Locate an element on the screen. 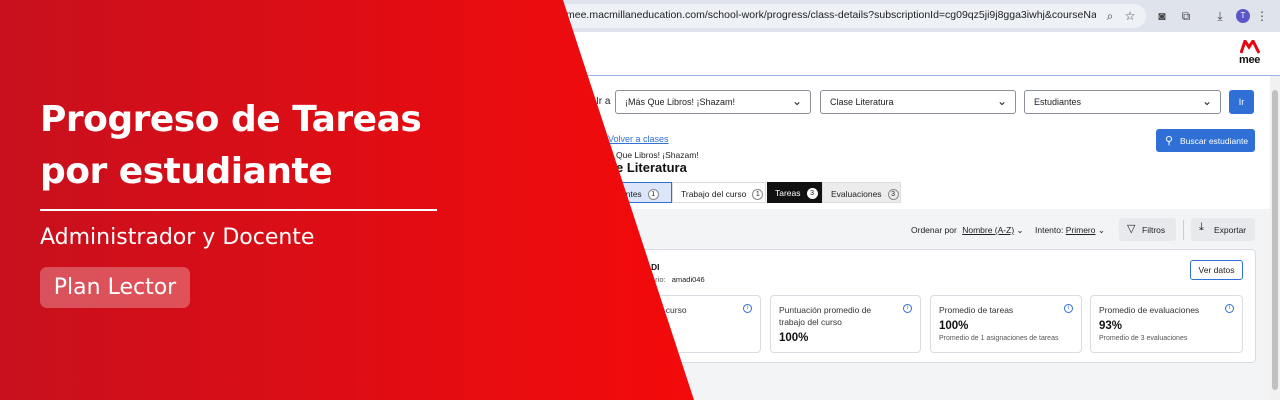 The height and width of the screenshot is (400, 1280). stat-title: Promedio de evaluaciones is located at coordinates (1149, 310).